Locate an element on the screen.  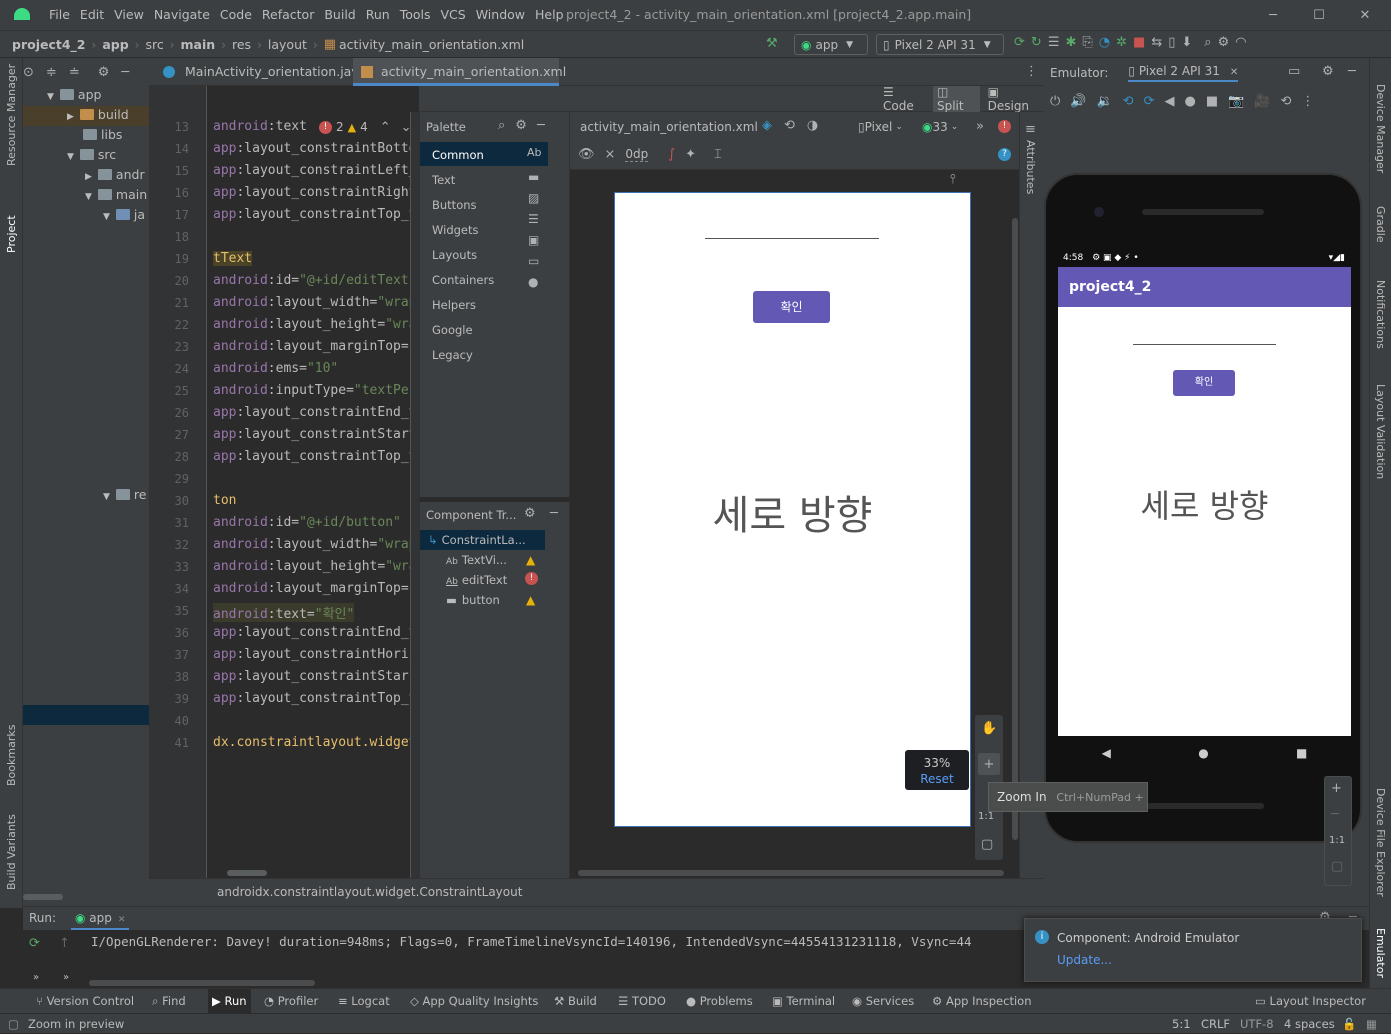
tree-item-app: ▼ app is located at coordinates (74, 94).